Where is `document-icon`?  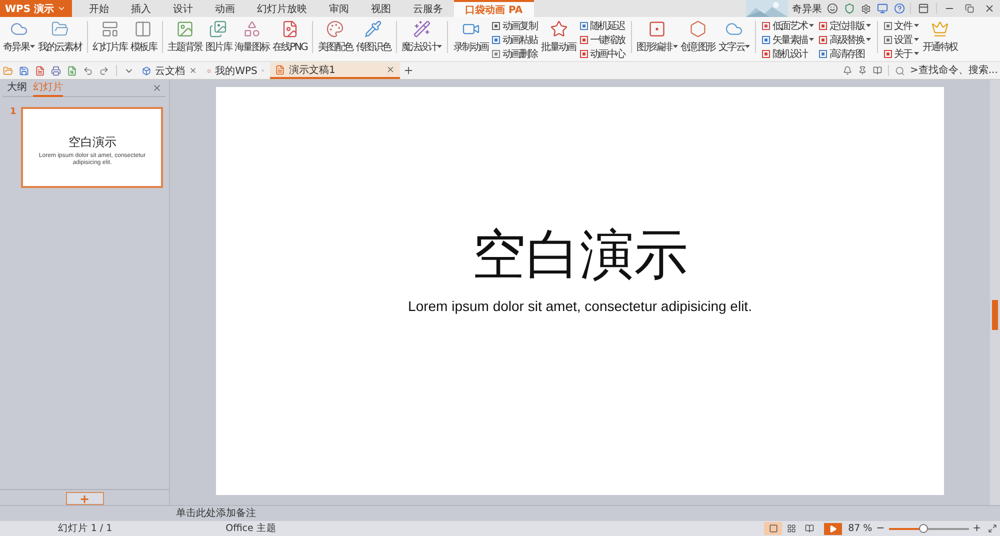
document-icon is located at coordinates (40, 71).